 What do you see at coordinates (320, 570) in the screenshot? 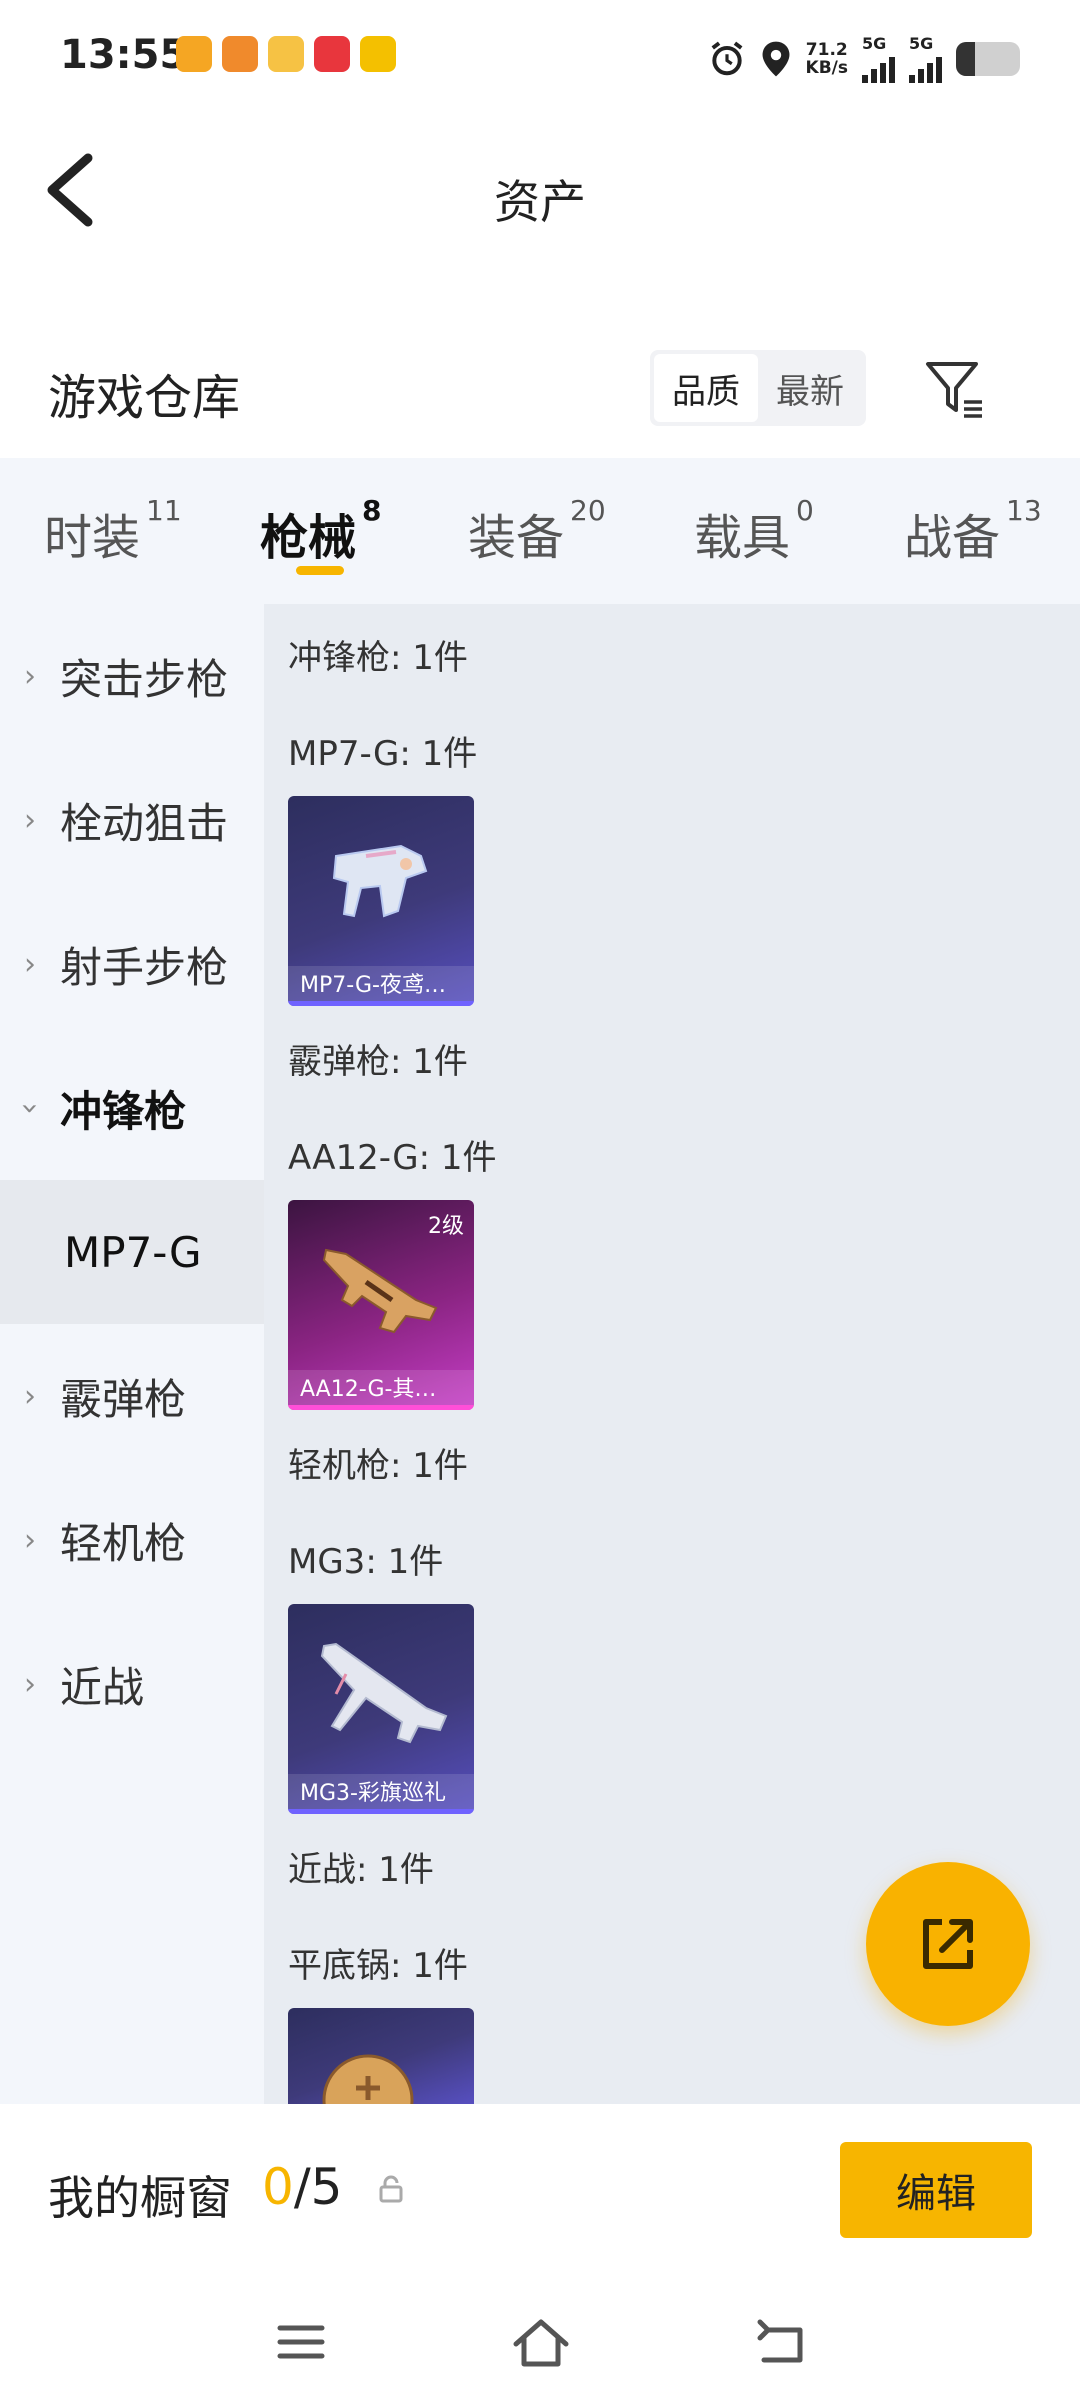
I see `active-tab-indicator` at bounding box center [320, 570].